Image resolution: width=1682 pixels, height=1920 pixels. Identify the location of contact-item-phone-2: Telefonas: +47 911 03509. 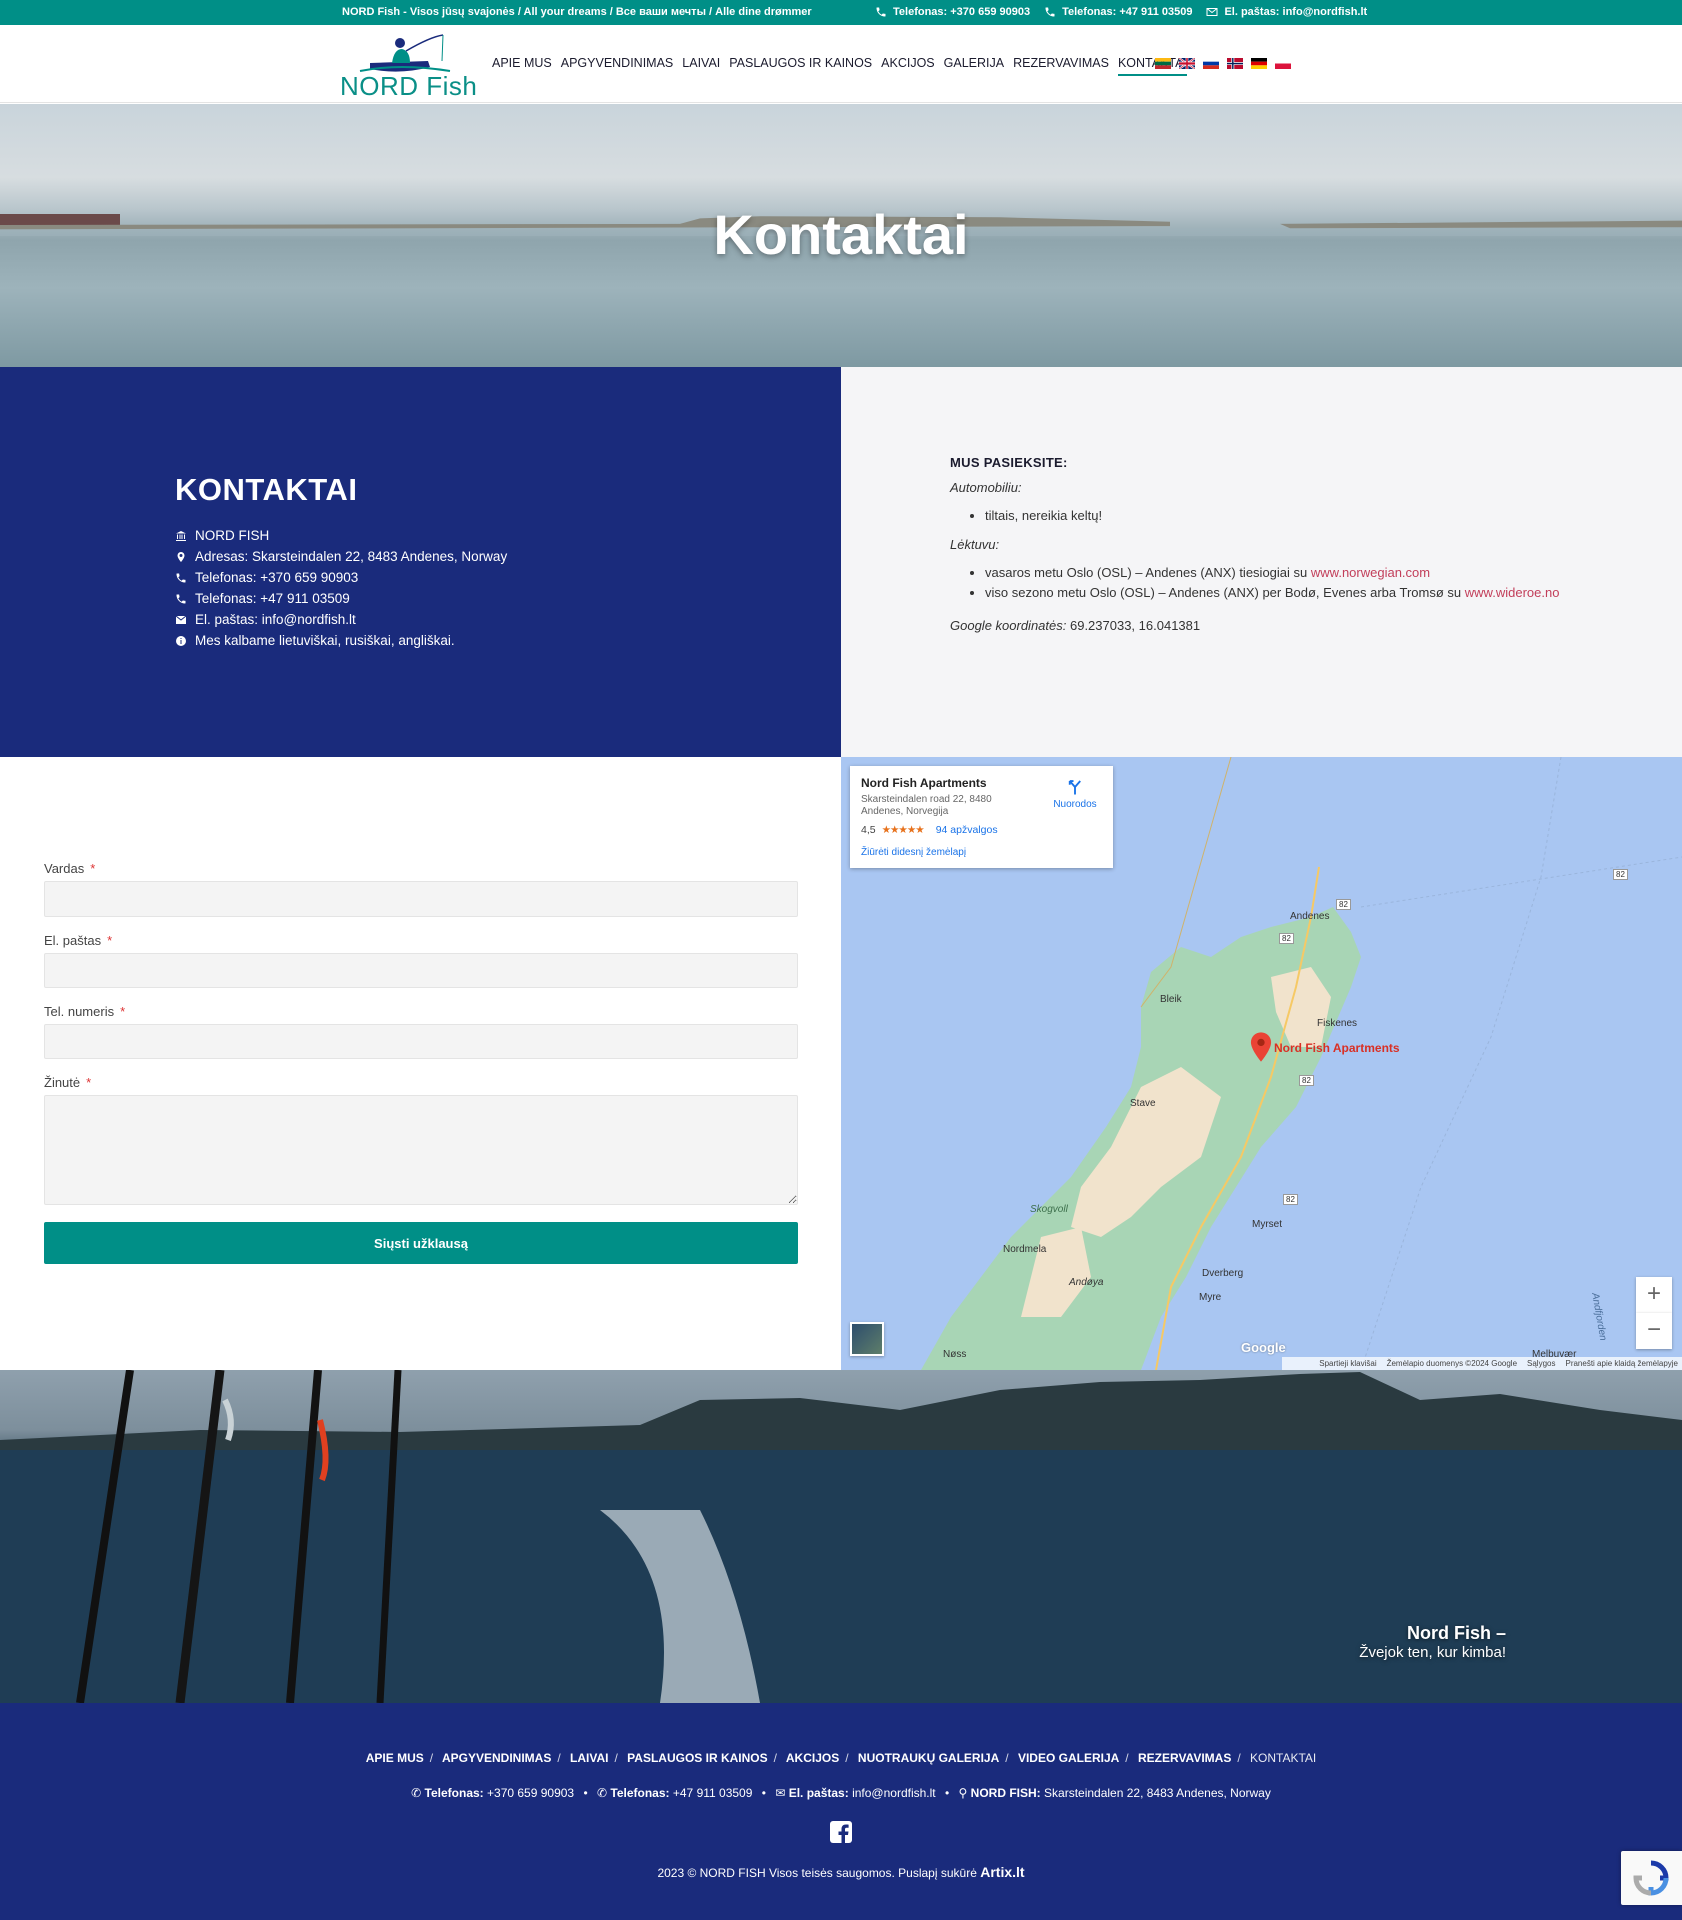
(341, 598).